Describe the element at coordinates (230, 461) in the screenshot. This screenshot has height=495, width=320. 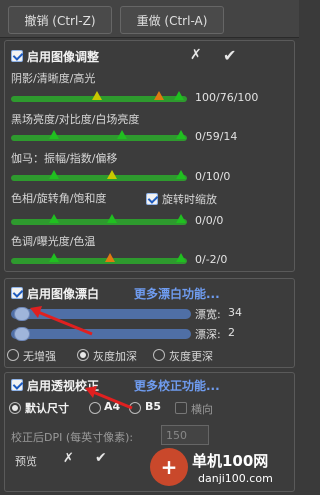
I see `watermark-name: 单机100网` at that location.